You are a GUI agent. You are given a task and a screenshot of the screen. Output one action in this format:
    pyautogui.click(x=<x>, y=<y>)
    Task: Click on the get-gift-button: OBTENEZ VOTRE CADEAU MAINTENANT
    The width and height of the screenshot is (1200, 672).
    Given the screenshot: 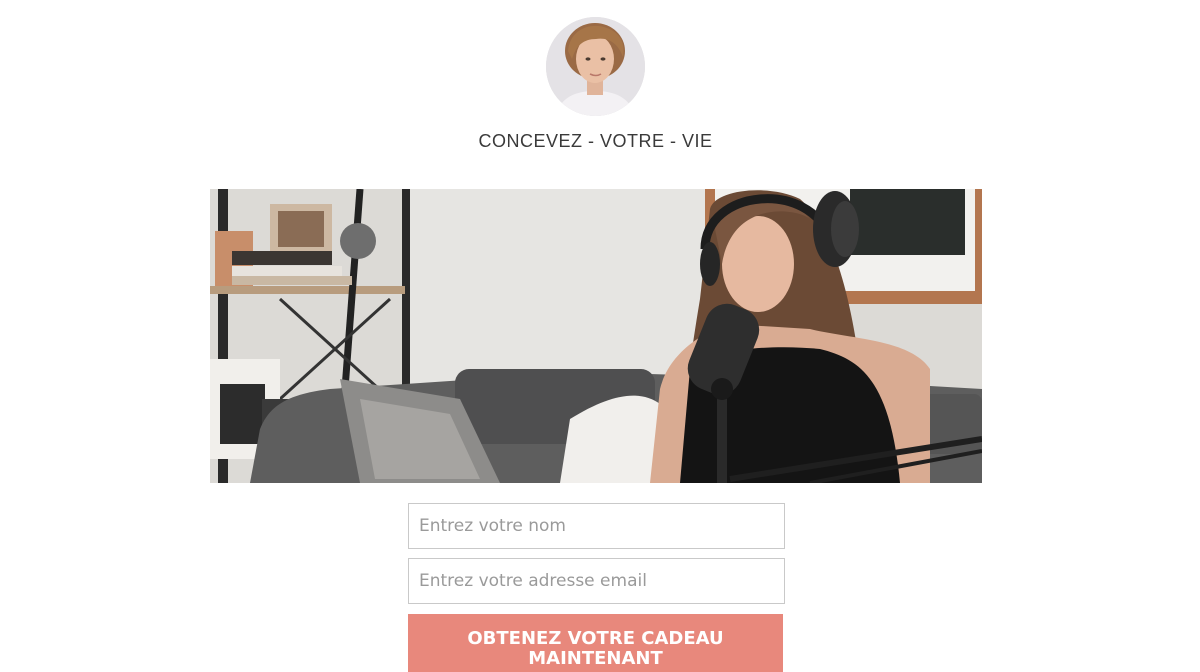 What is the action you would take?
    pyautogui.click(x=595, y=643)
    